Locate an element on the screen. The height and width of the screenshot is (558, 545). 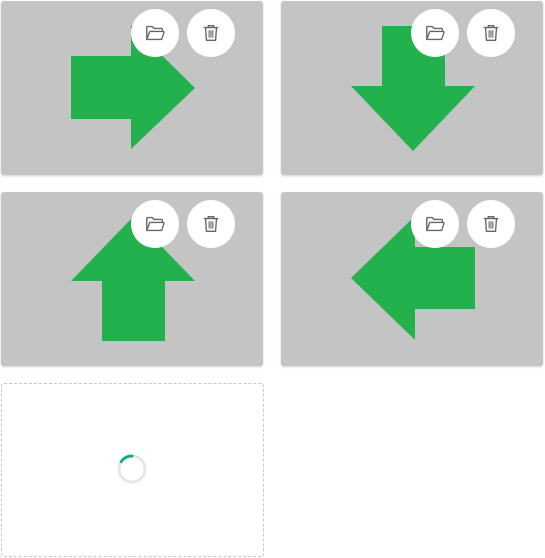
image-tile-arrow-down is located at coordinates (412, 88).